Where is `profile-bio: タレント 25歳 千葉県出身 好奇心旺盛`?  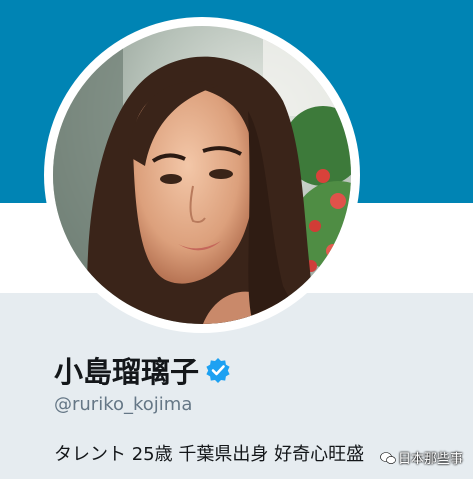 profile-bio: タレント 25歳 千葉県出身 好奇心旺盛 is located at coordinates (209, 454).